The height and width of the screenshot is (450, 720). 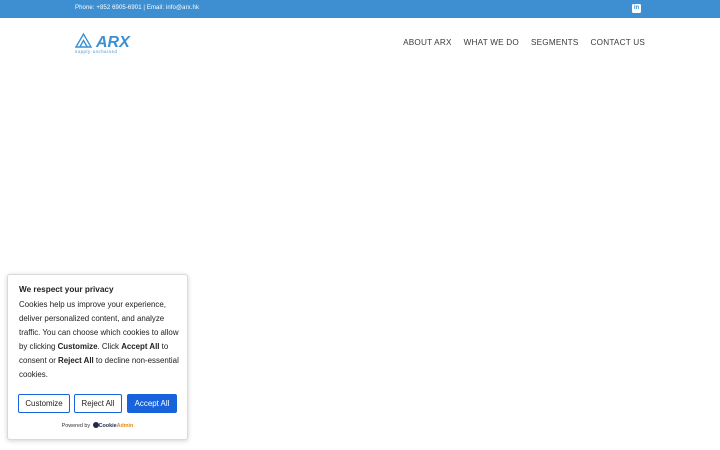 What do you see at coordinates (152, 403) in the screenshot?
I see `accept-all-button: Accept All` at bounding box center [152, 403].